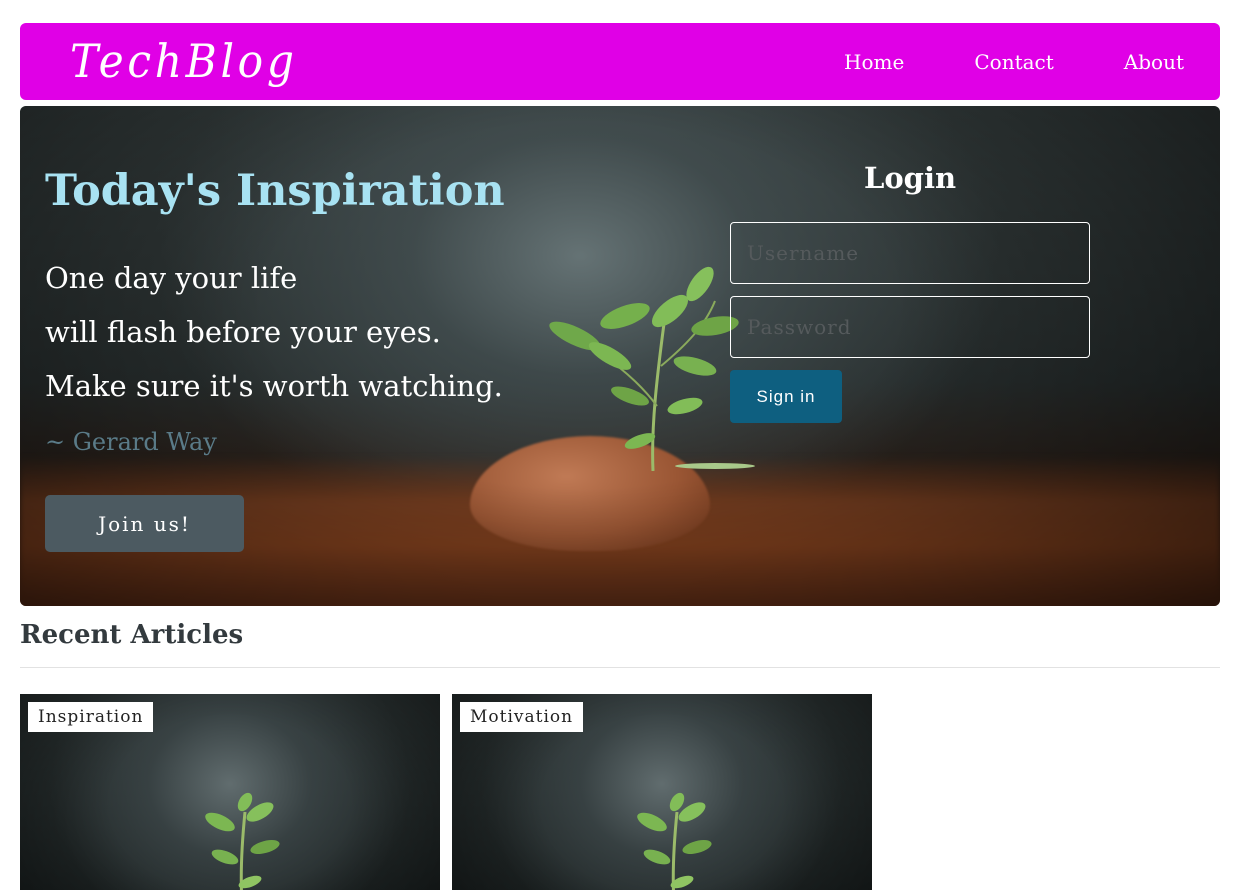  What do you see at coordinates (171, 278) in the screenshot?
I see `quote-line: One day your life` at bounding box center [171, 278].